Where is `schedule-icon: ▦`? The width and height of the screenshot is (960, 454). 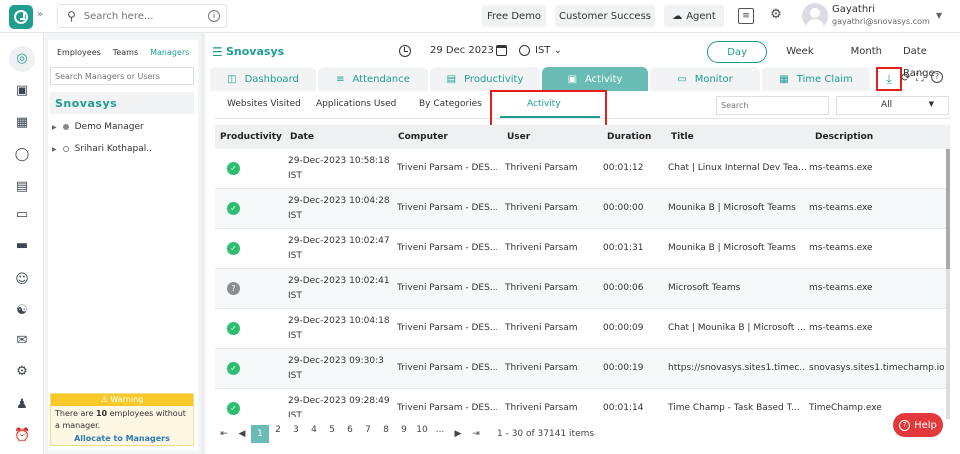
schedule-icon: ▦ is located at coordinates (22, 123).